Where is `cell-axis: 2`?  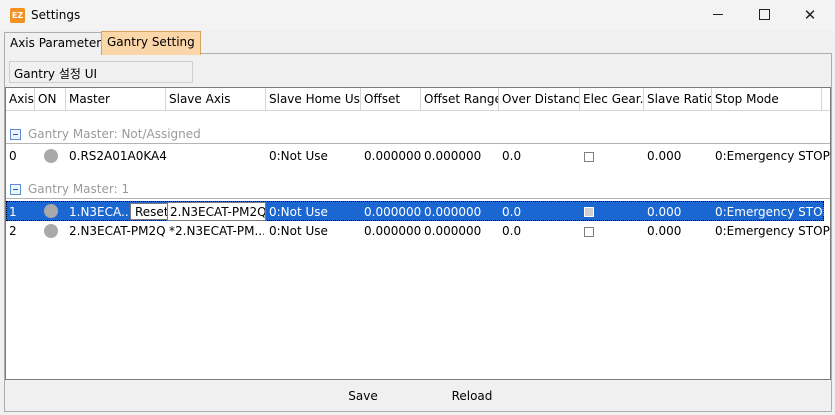
cell-axis: 2 is located at coordinates (13, 231).